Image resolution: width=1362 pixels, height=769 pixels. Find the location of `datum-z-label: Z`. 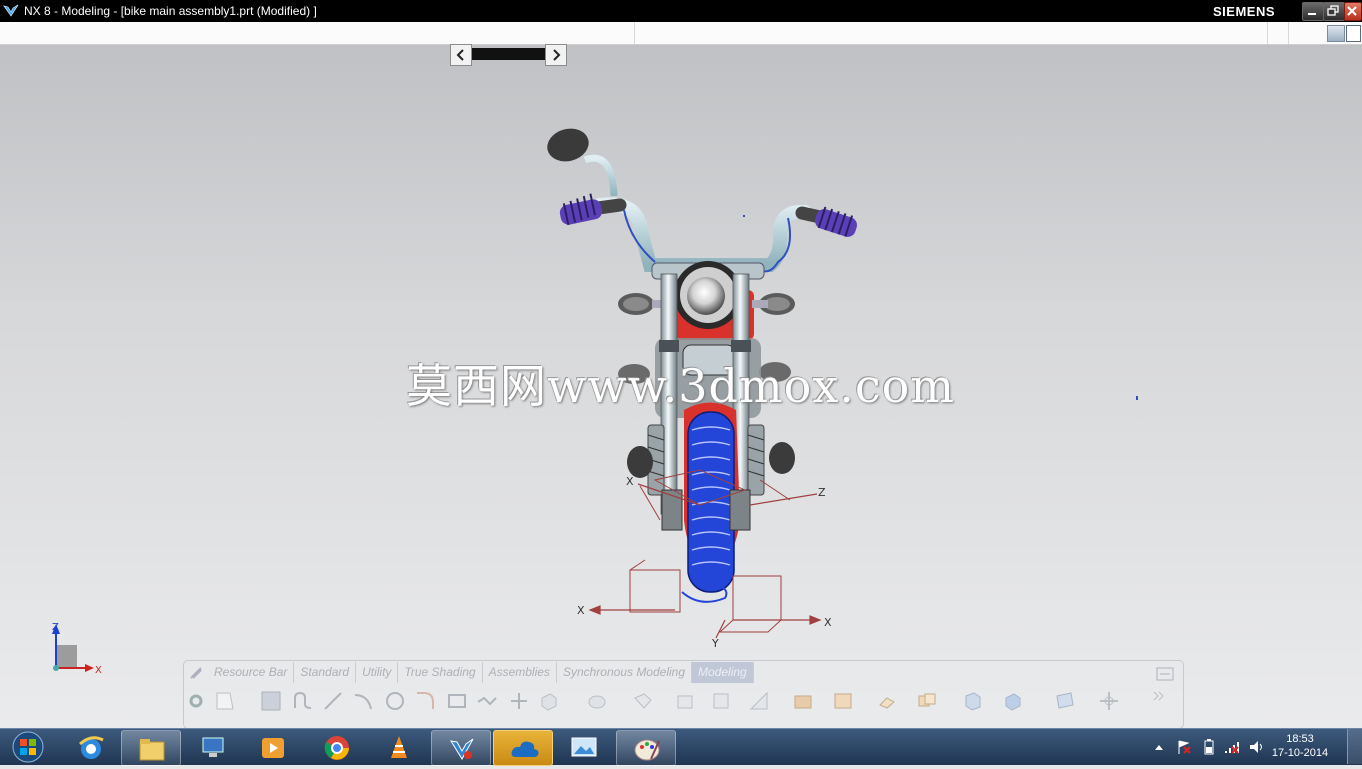

datum-z-label: Z is located at coordinates (822, 492).